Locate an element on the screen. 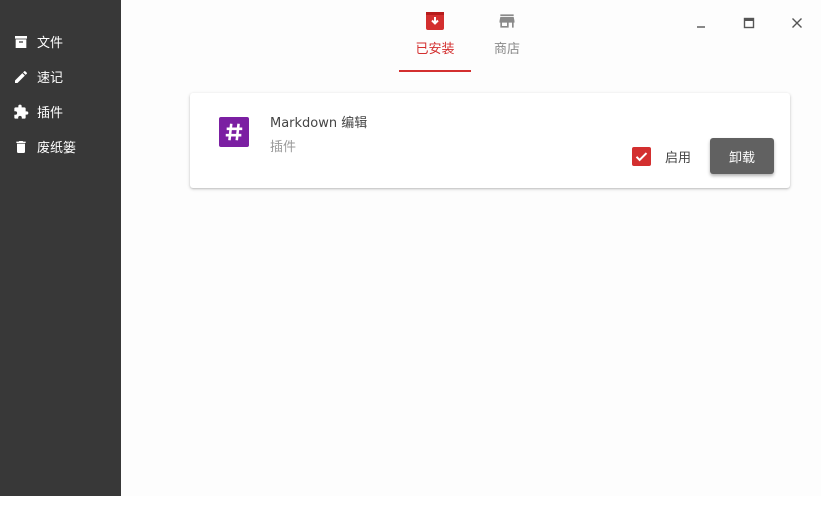 The height and width of the screenshot is (515, 821). sidebar-item-files: 文件 is located at coordinates (60, 41).